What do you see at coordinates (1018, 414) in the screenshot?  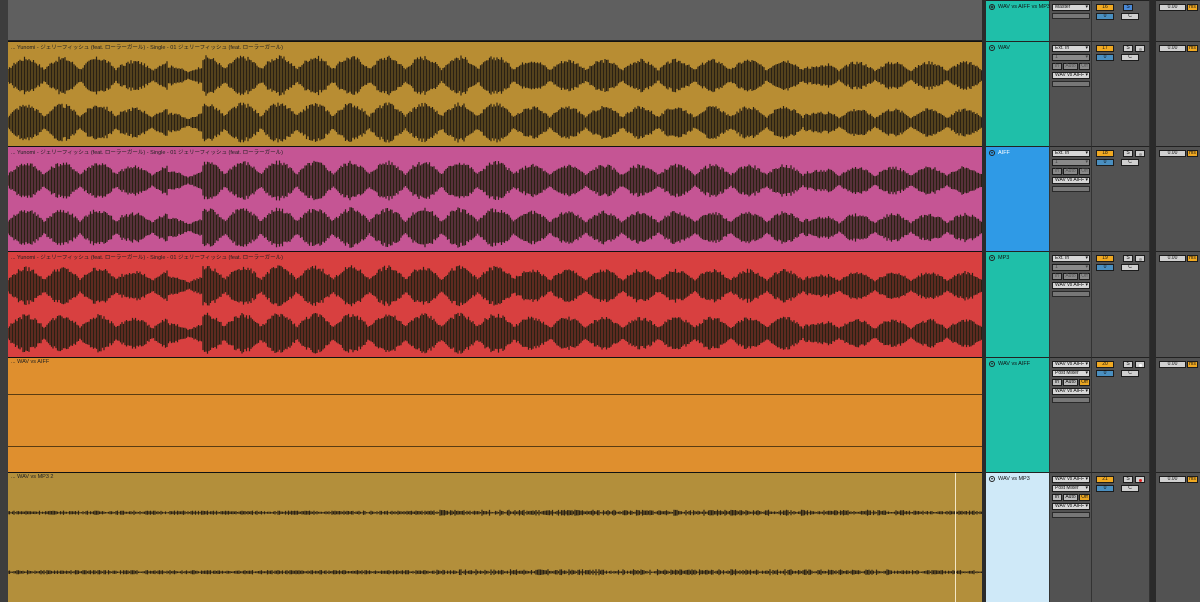 I see `track-header-3: ▾ WAV vs AIFF` at bounding box center [1018, 414].